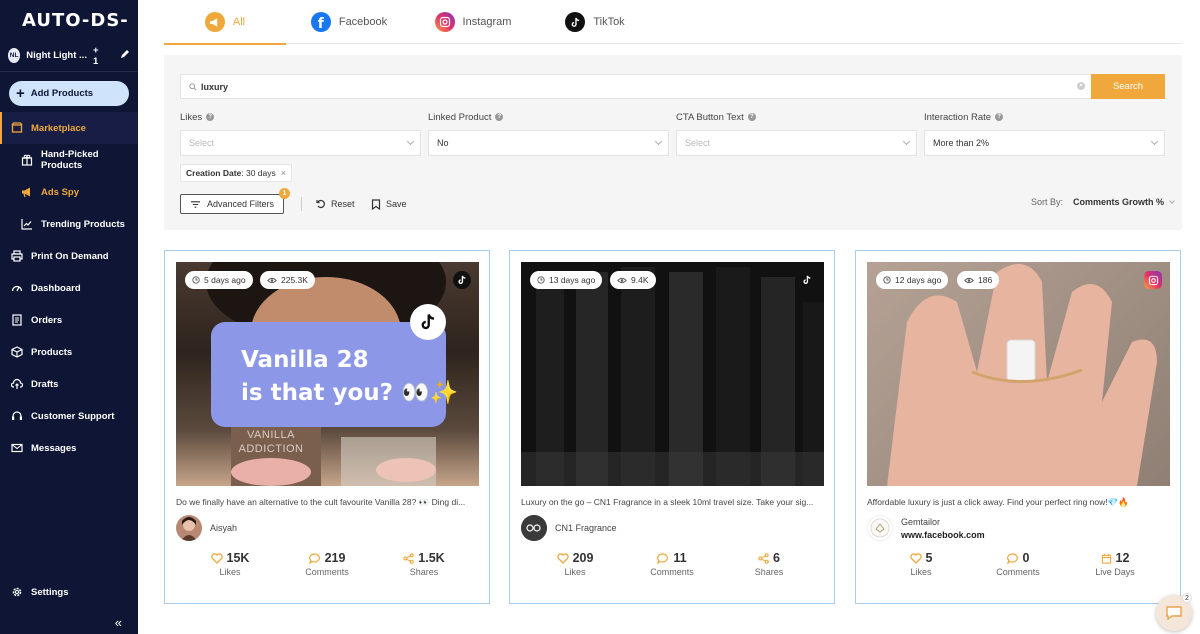 The image size is (1200, 634). I want to click on stat-value: 5, so click(929, 558).